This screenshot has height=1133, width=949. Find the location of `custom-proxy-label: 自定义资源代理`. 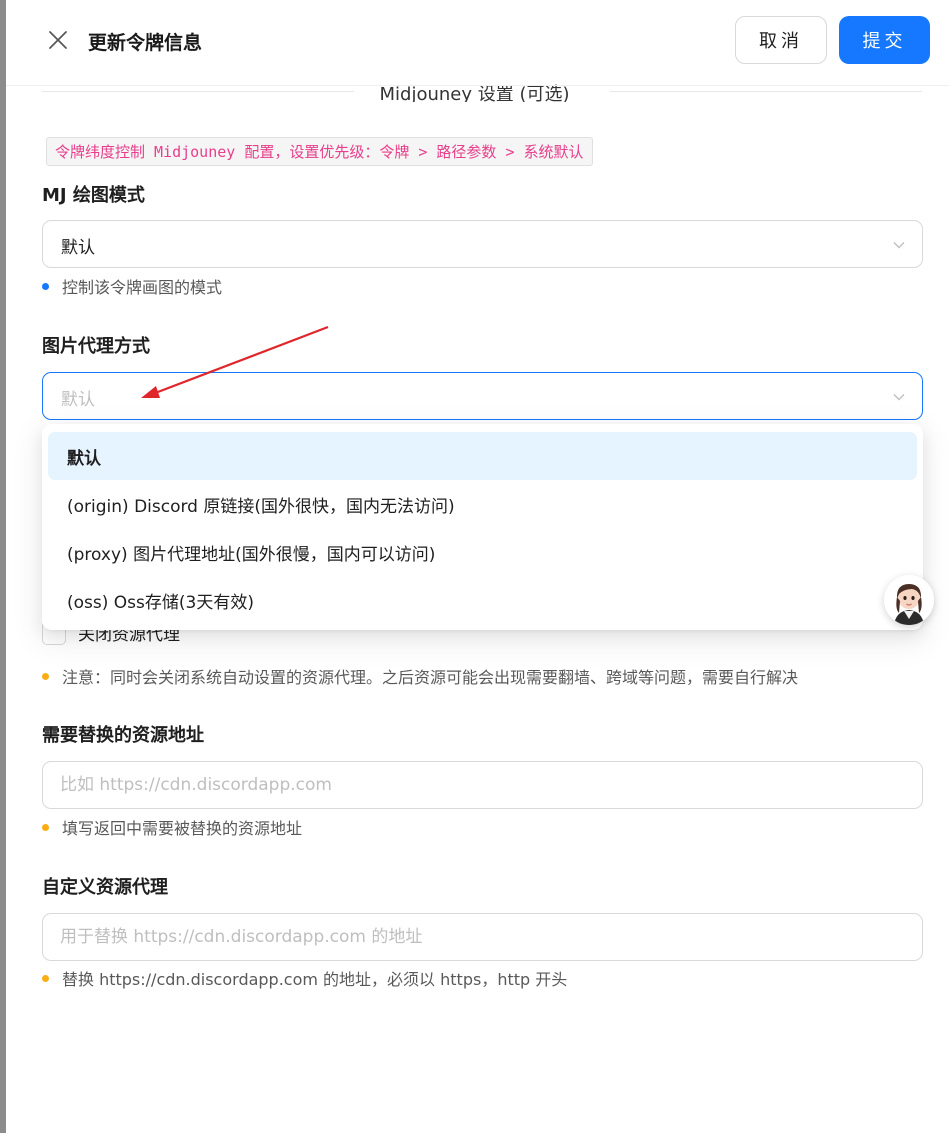

custom-proxy-label: 自定义资源代理 is located at coordinates (105, 887).